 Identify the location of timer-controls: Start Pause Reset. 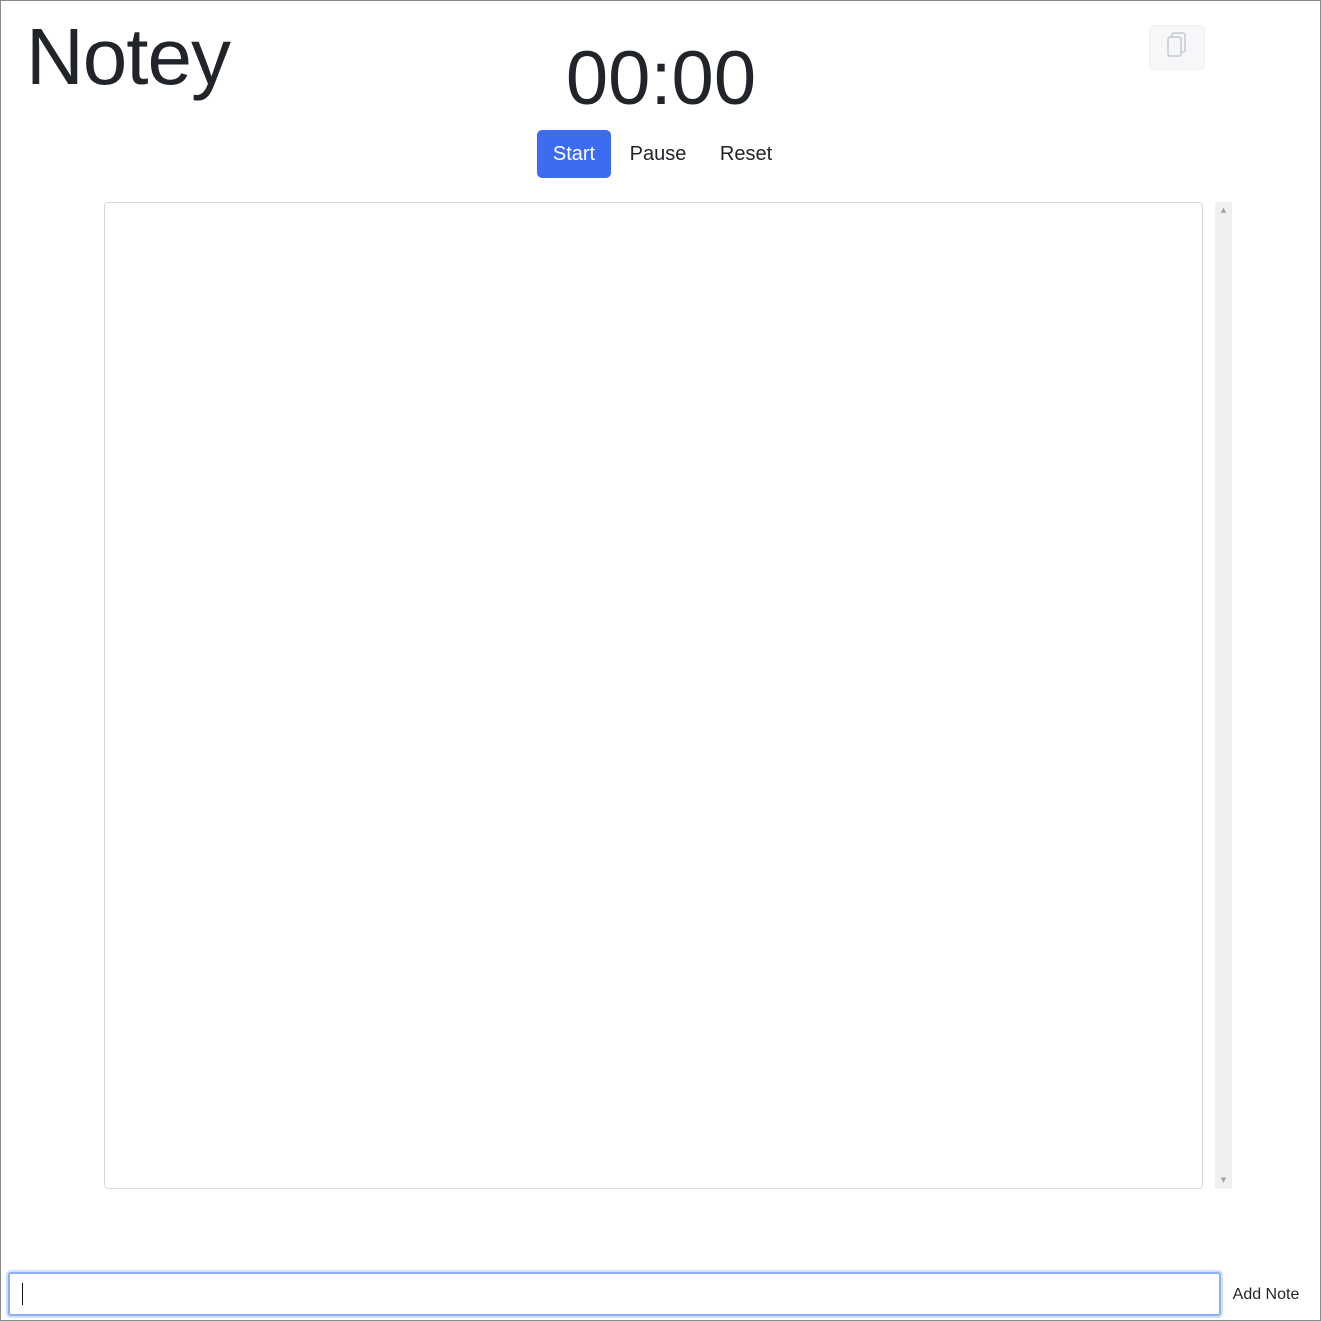
(662, 154).